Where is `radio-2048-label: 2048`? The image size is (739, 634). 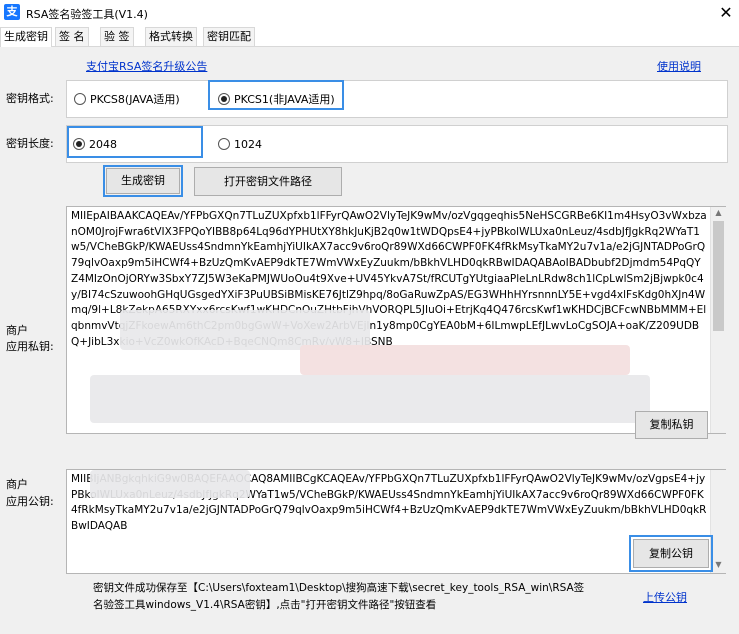
radio-2048-label: 2048 is located at coordinates (103, 144).